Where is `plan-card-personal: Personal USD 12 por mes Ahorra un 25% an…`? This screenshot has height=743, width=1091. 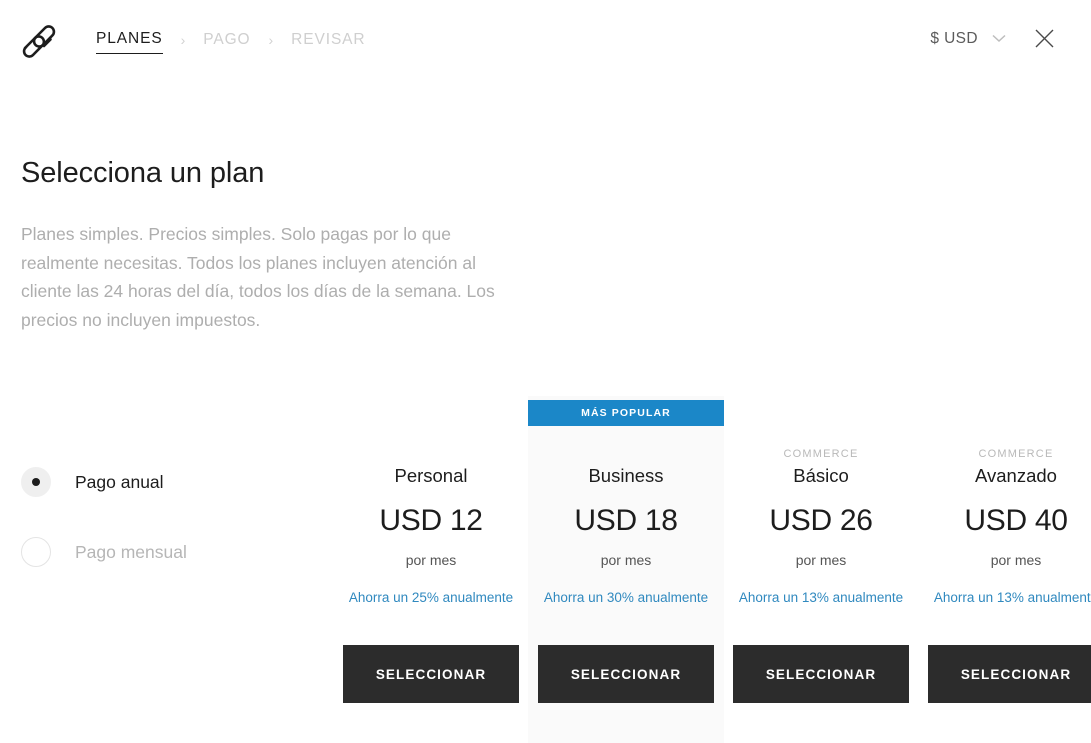
plan-card-personal: Personal USD 12 por mes Ahorra un 25% an… is located at coordinates (431, 569).